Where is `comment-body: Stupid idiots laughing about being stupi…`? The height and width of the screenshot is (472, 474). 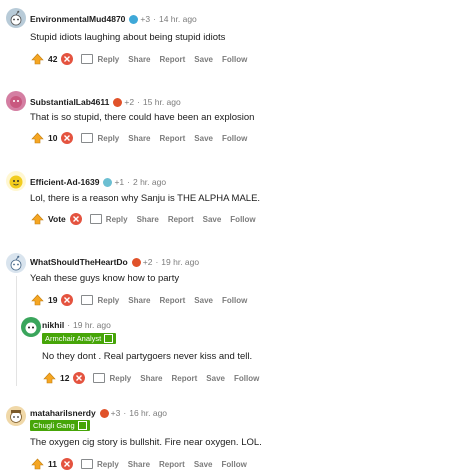
comment-body: Stupid idiots laughing about being stupi… is located at coordinates (128, 37).